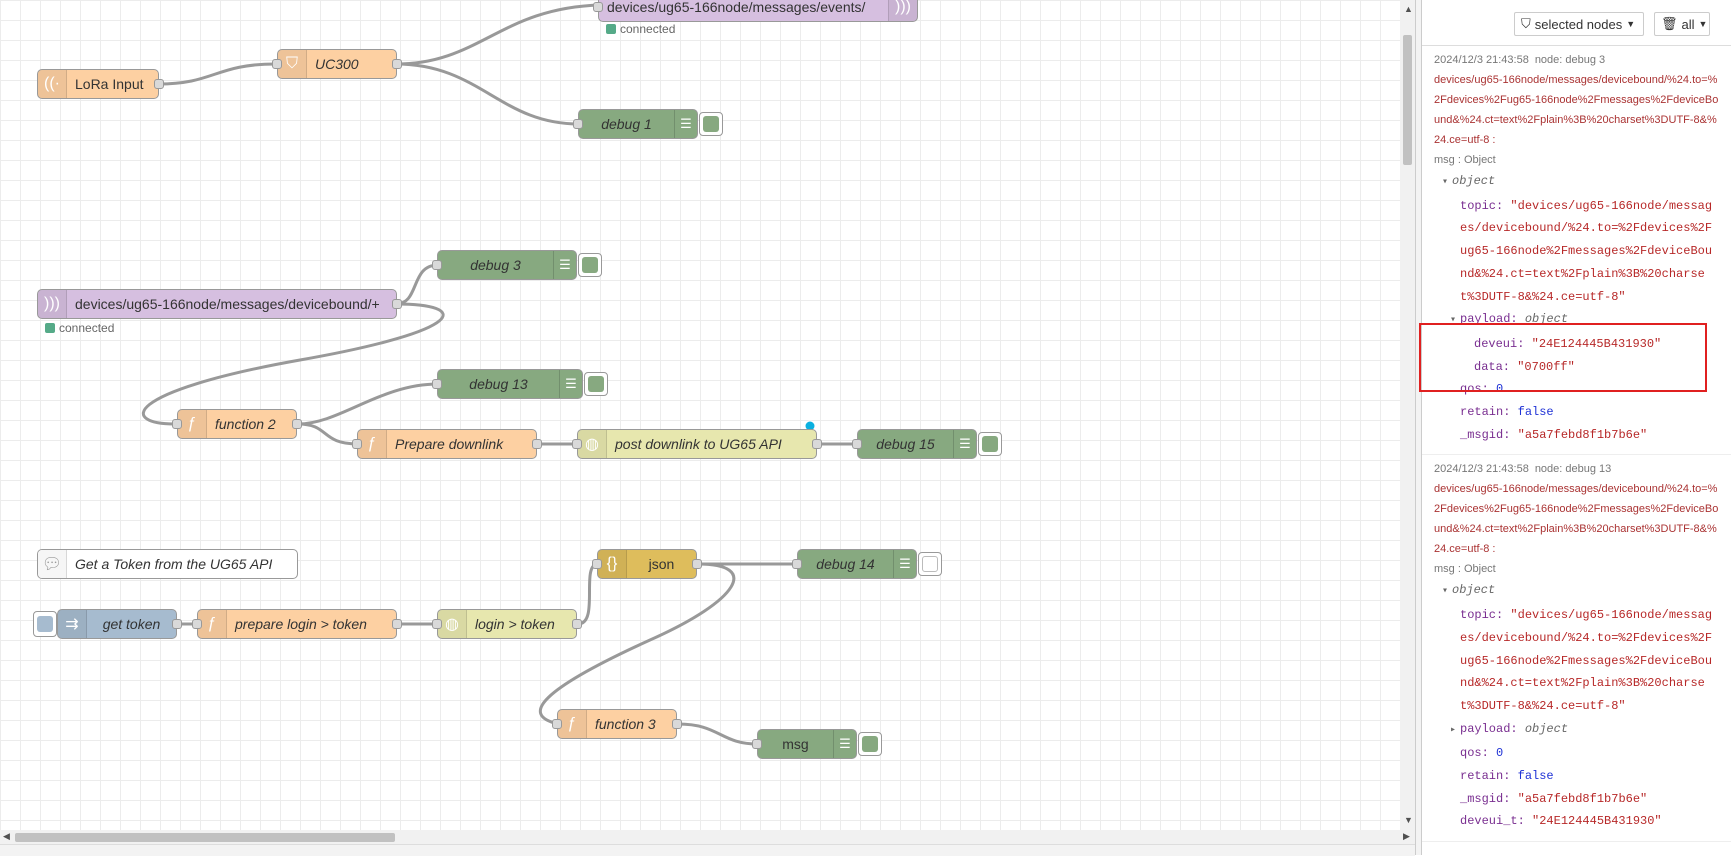 This screenshot has width=1731, height=856. Describe the element at coordinates (119, 624) in the screenshot. I see `get-token-inject-node: ⇉ get token` at that location.